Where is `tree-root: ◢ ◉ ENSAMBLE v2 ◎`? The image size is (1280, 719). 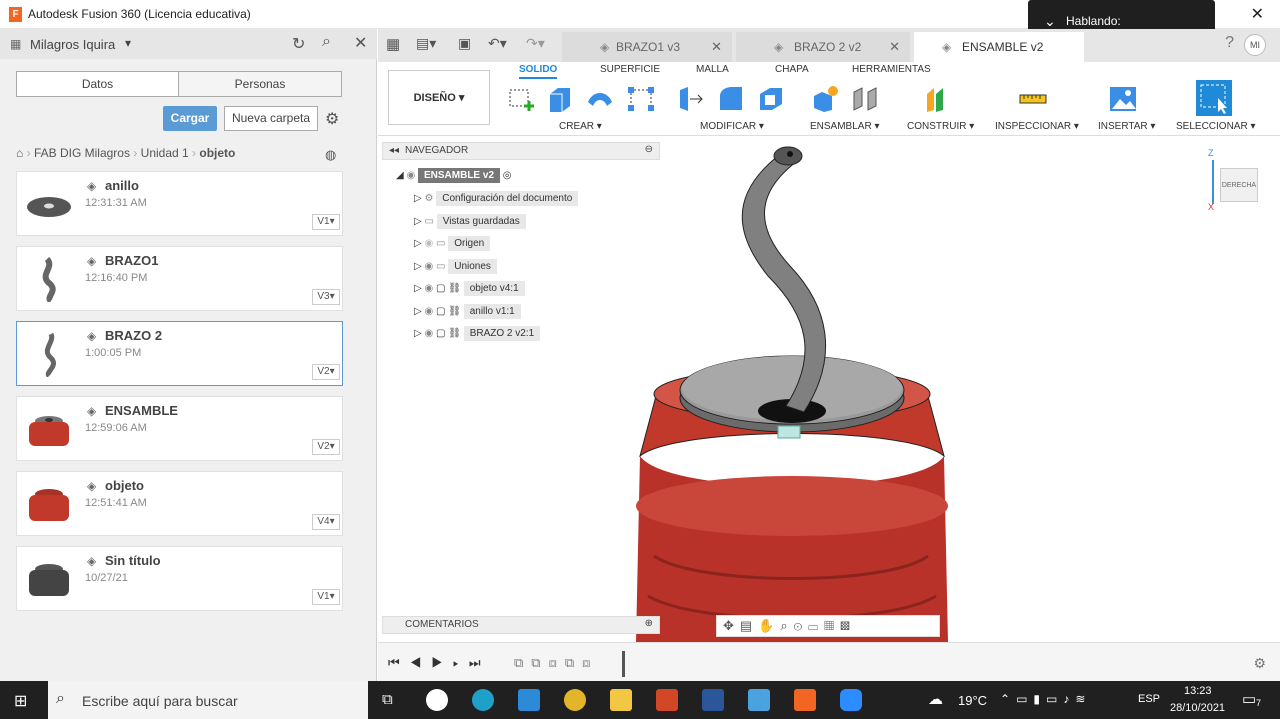 tree-root: ◢ ◉ ENSAMBLE v2 ◎ is located at coordinates (454, 175).